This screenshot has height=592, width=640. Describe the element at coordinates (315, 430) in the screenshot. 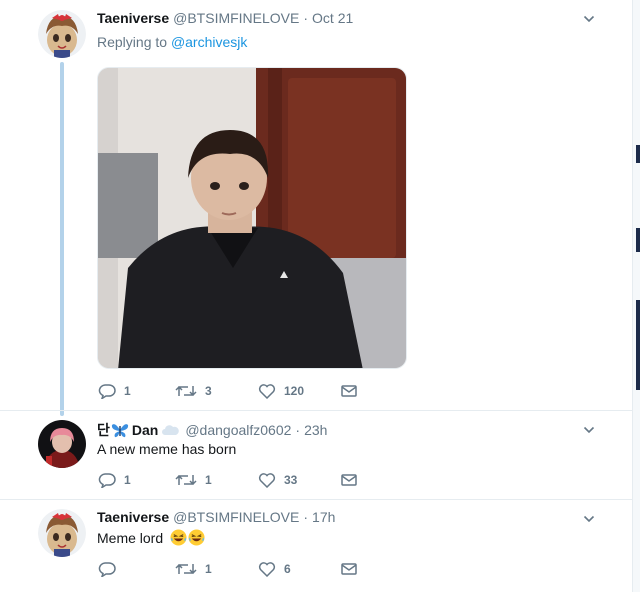

I see `timestamp: 23h` at that location.